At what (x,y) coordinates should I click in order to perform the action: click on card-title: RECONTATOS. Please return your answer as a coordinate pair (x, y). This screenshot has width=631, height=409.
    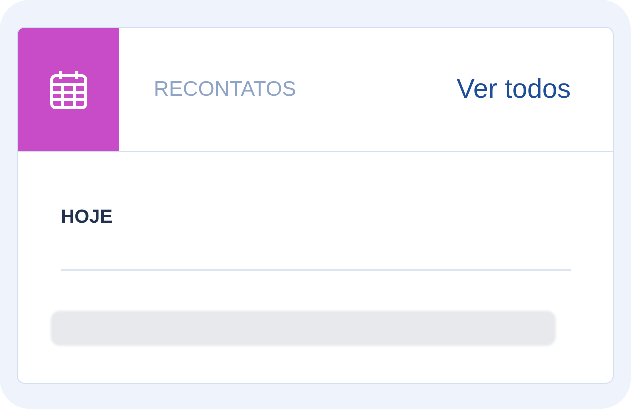
    Looking at the image, I should click on (226, 89).